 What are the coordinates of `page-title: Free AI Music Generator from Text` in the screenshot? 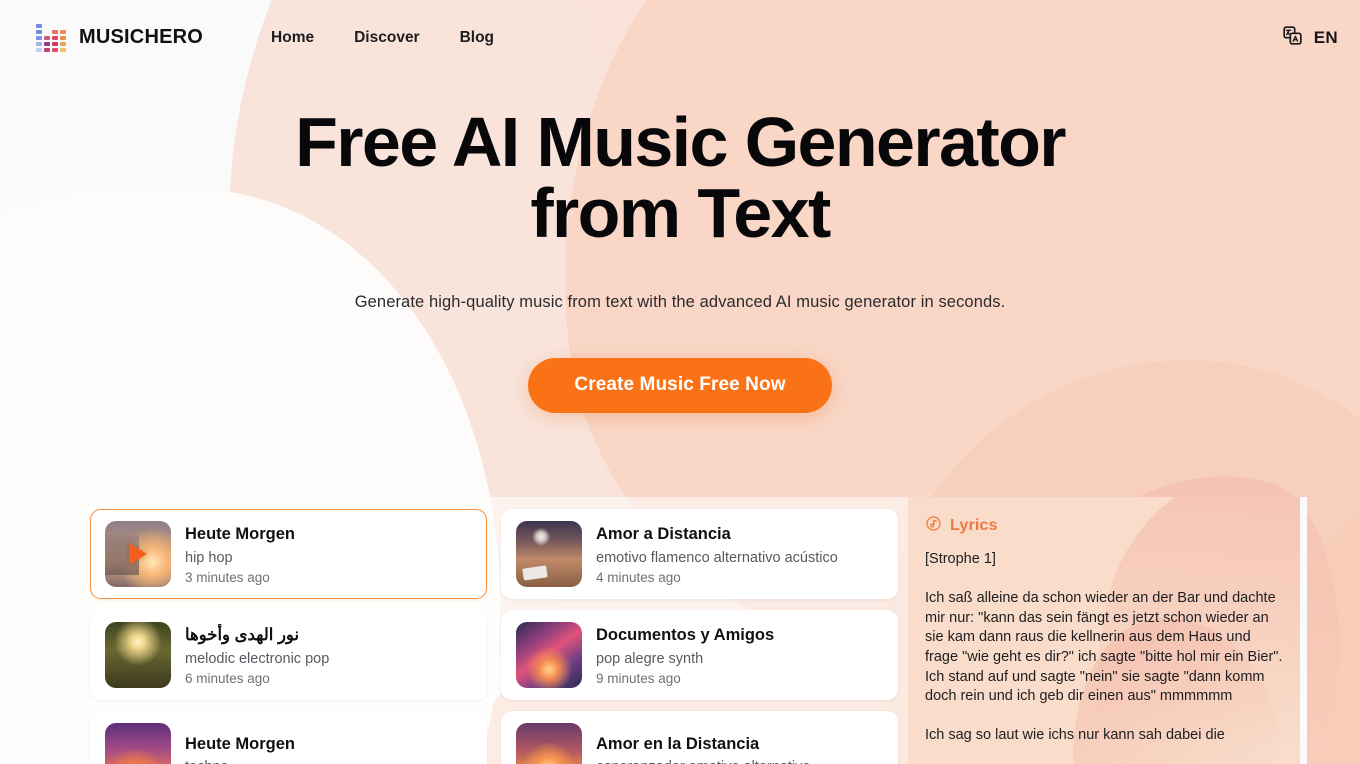 It's located at (680, 178).